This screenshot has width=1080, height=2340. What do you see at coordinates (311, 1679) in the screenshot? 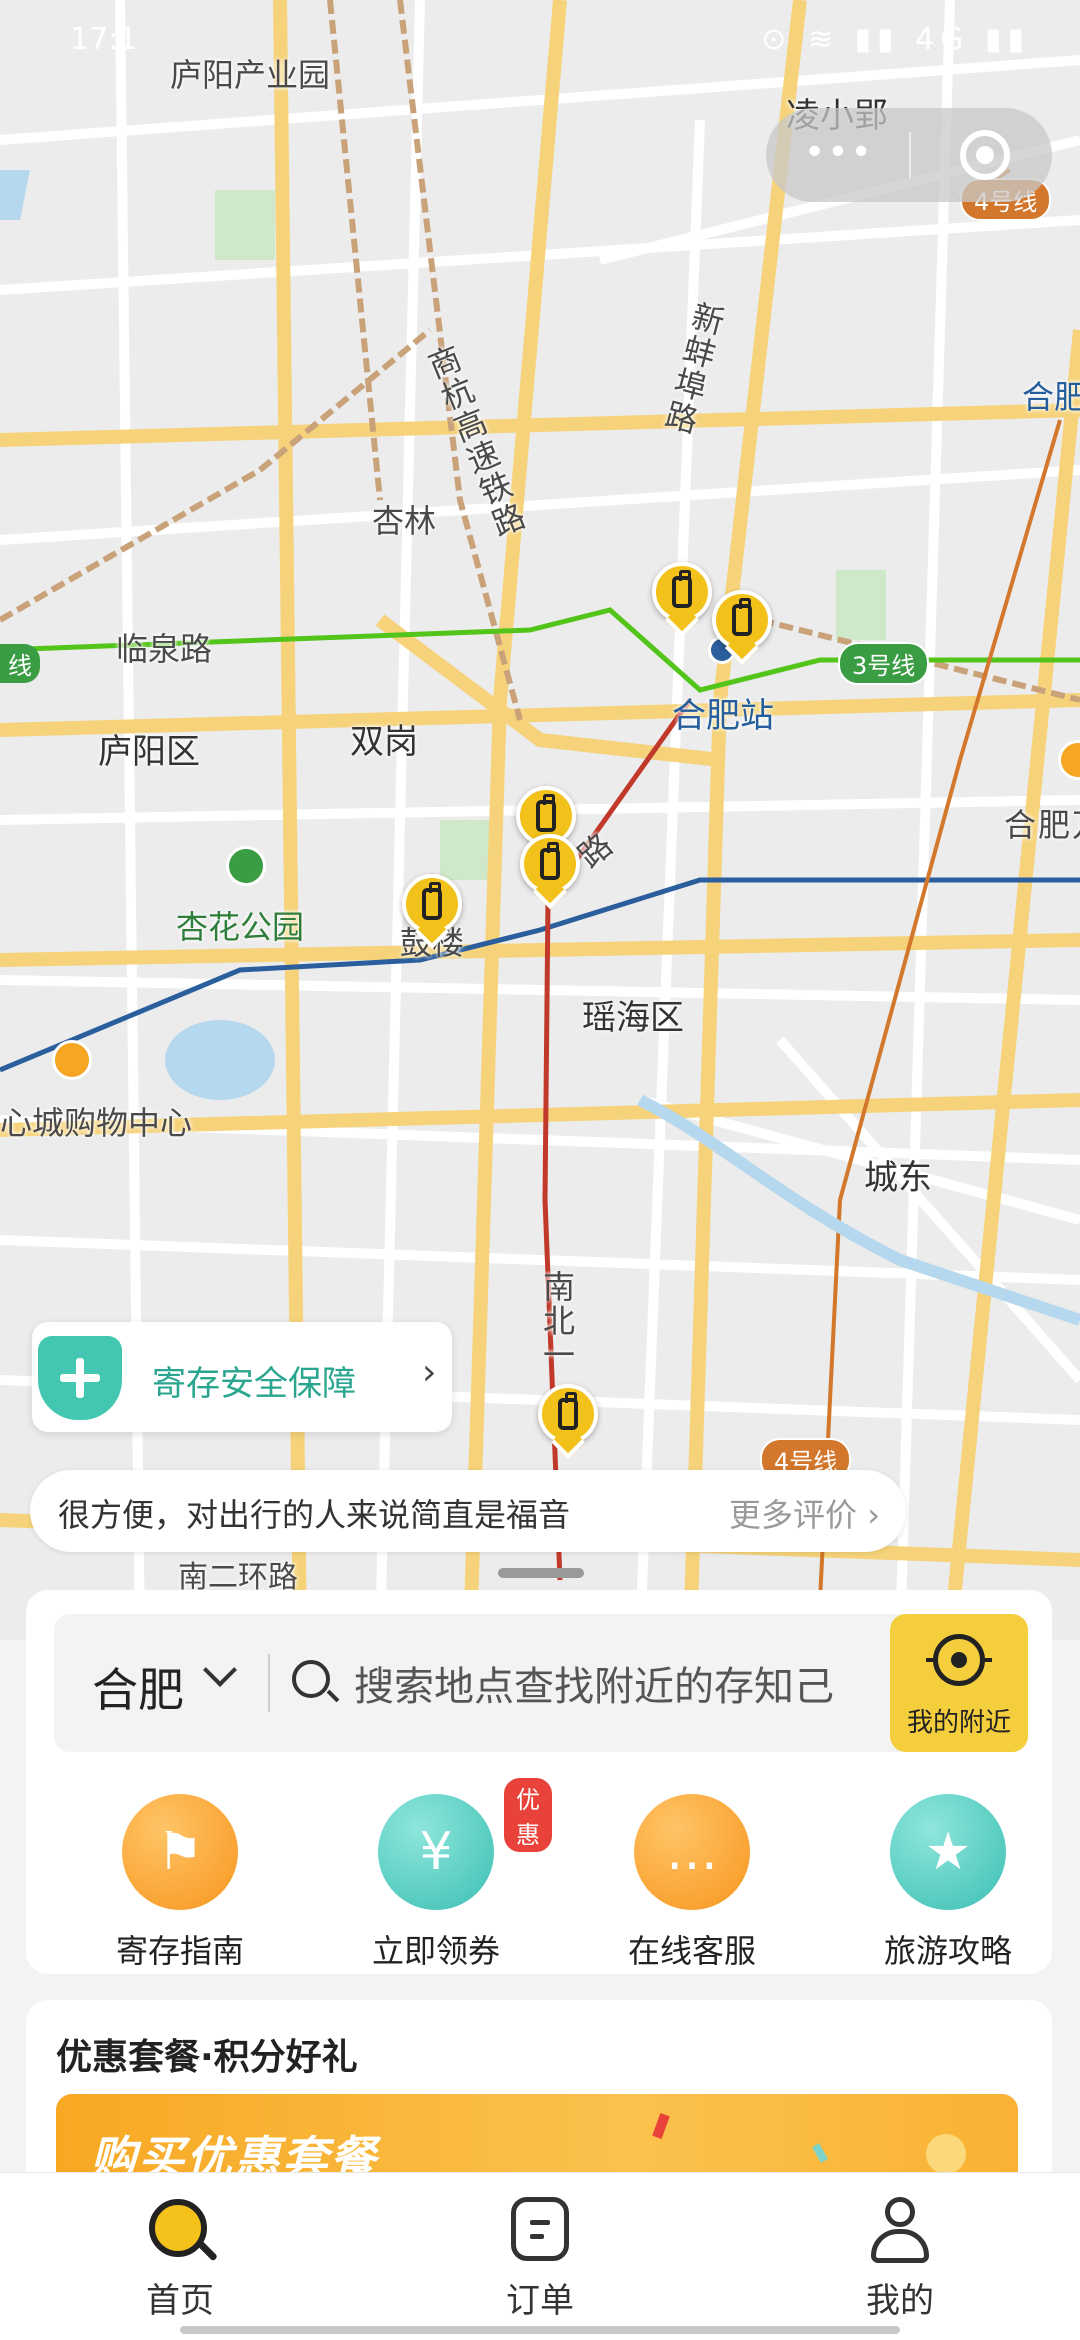
I see `search-icon` at bounding box center [311, 1679].